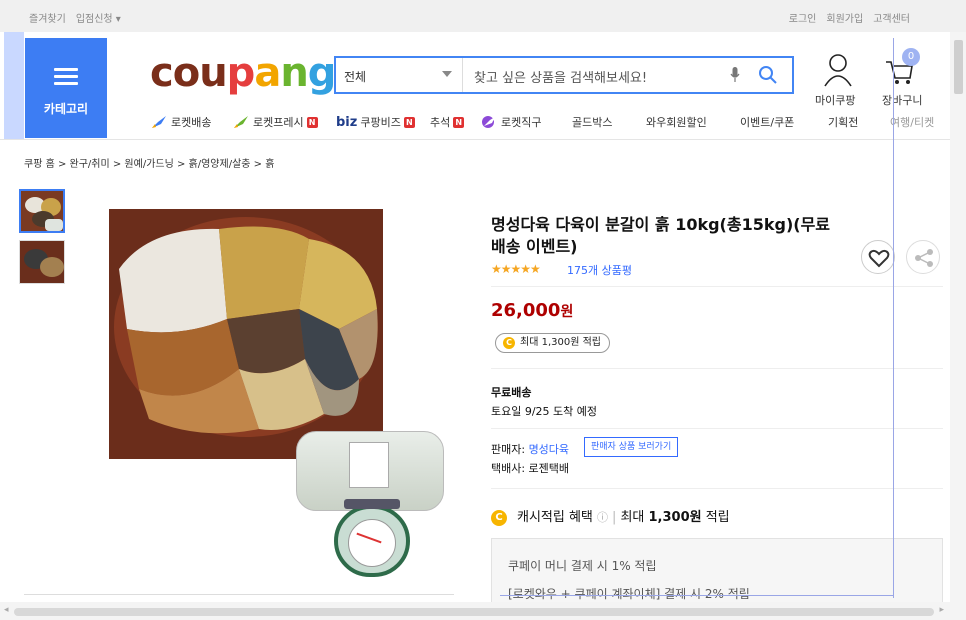  I want to click on seller-signup-link: 입점신청 ▾, so click(98, 17).